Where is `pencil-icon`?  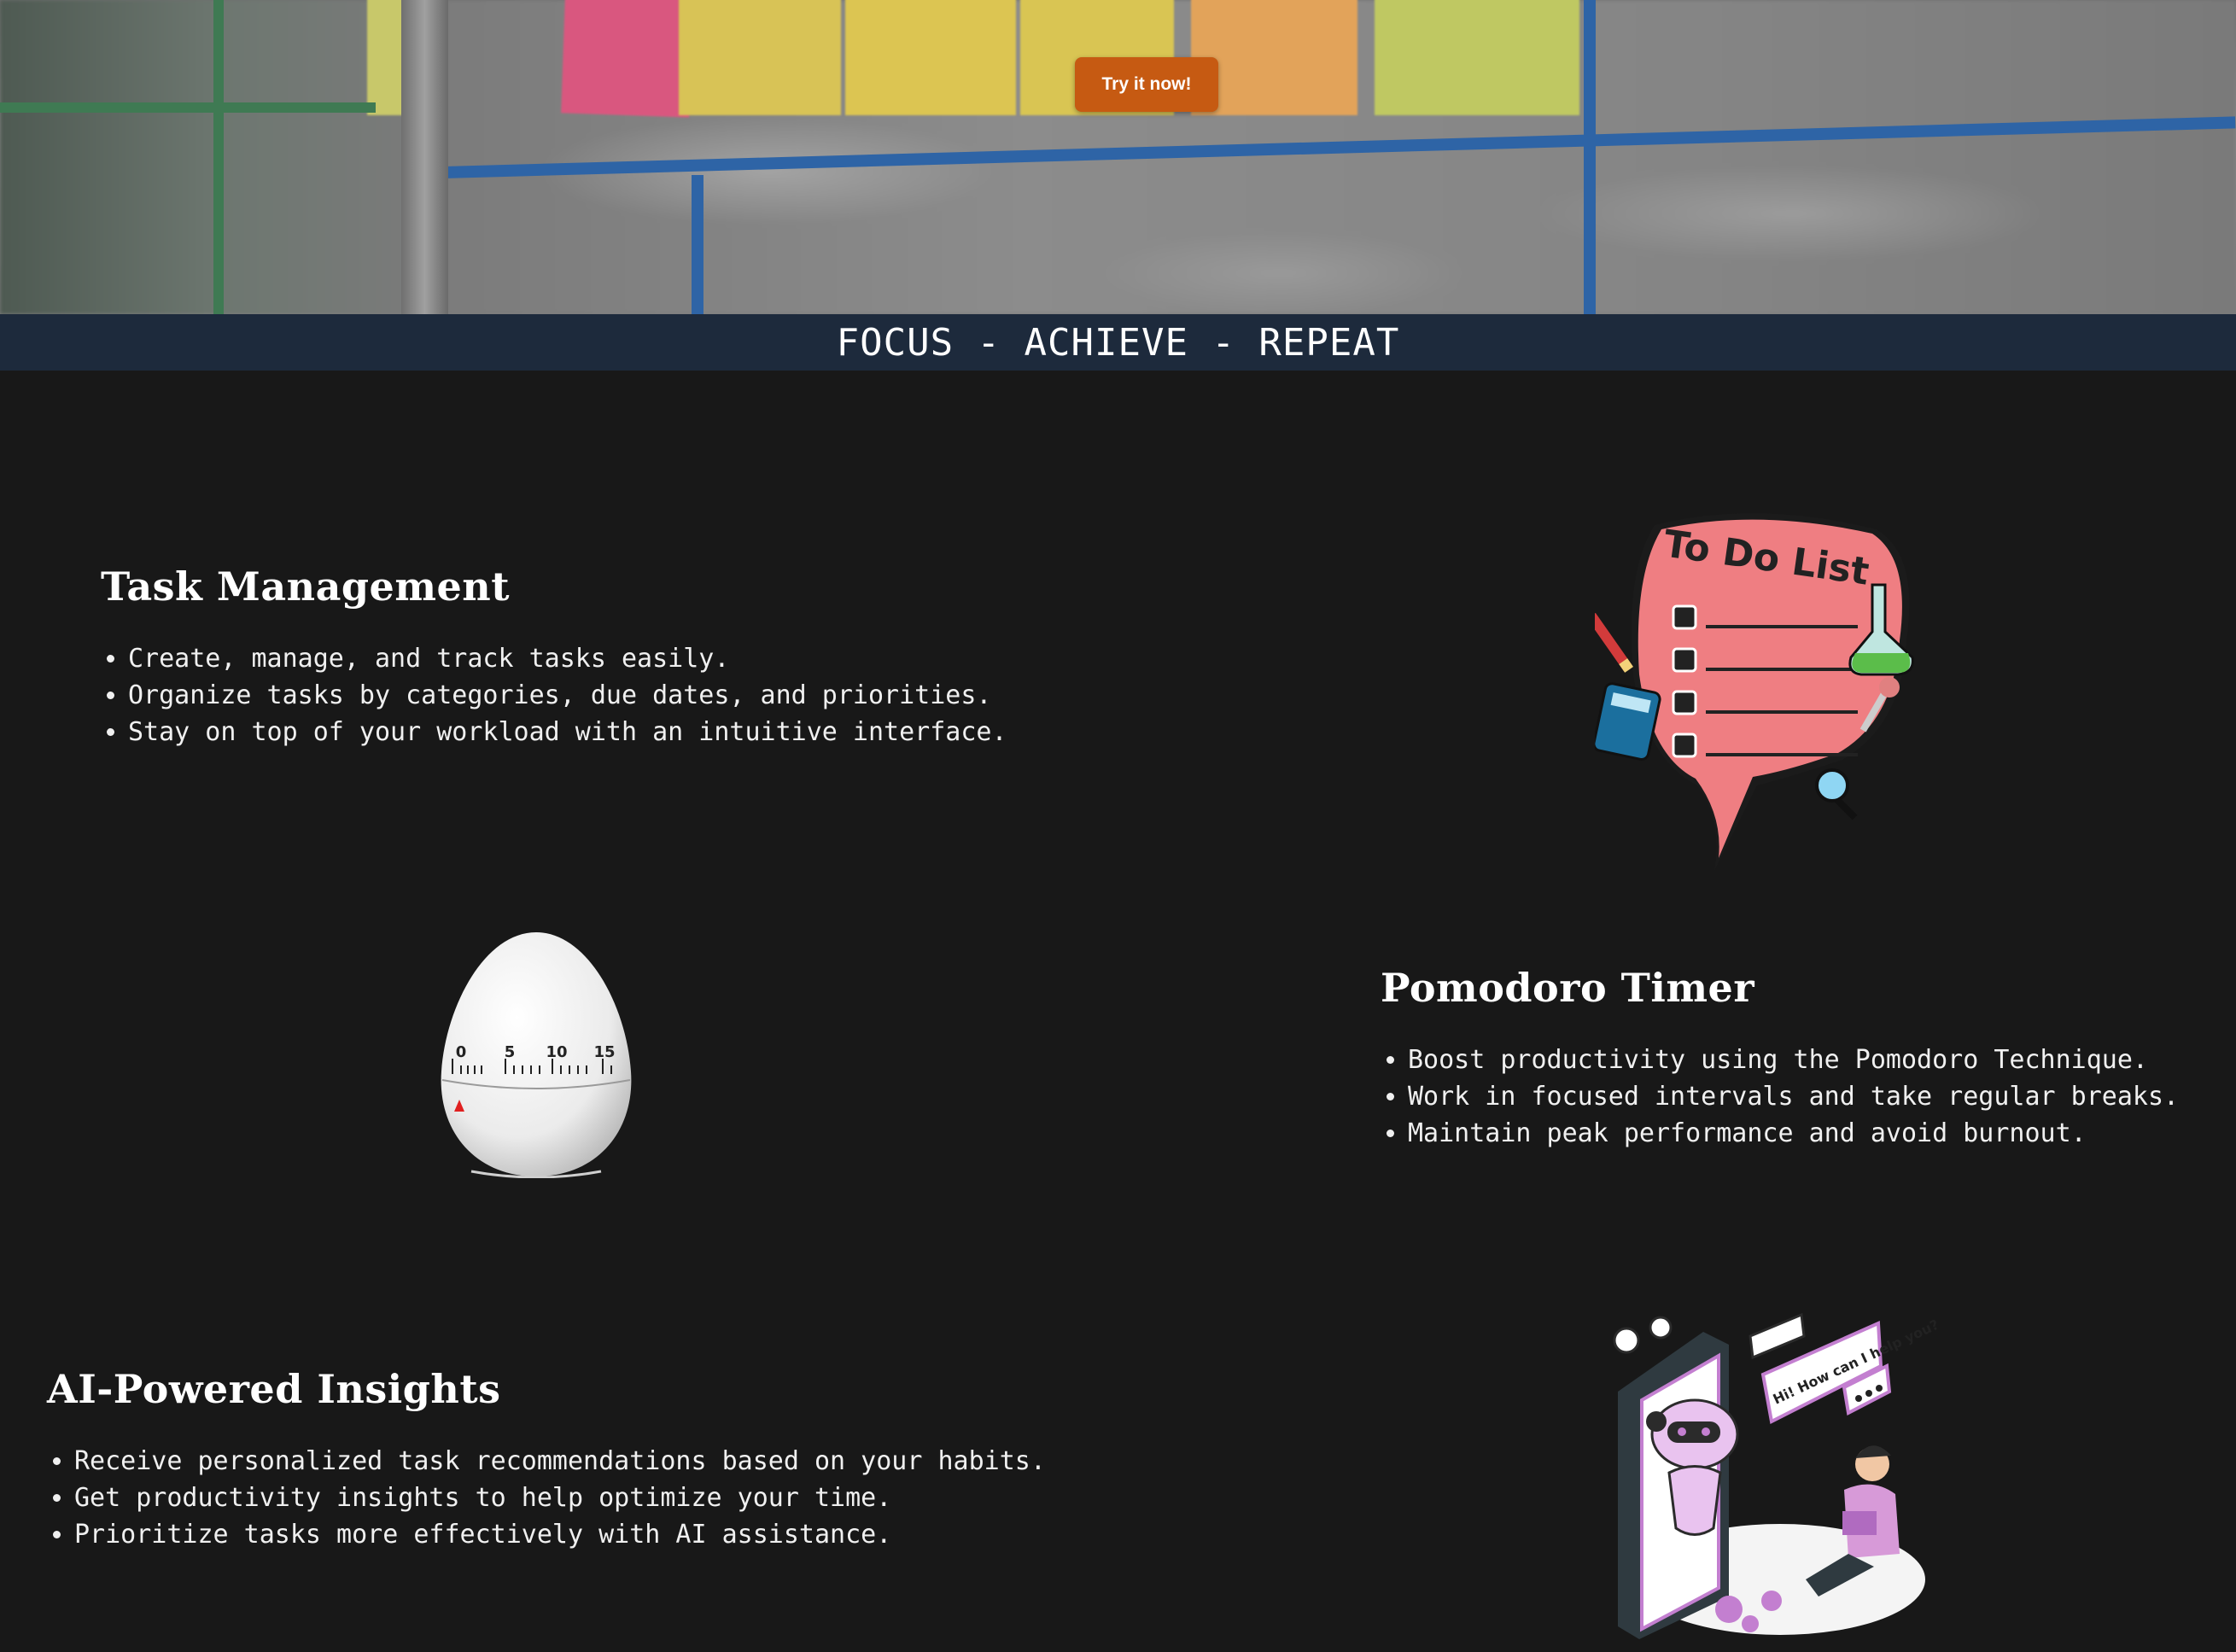
pencil-icon is located at coordinates (1614, 642).